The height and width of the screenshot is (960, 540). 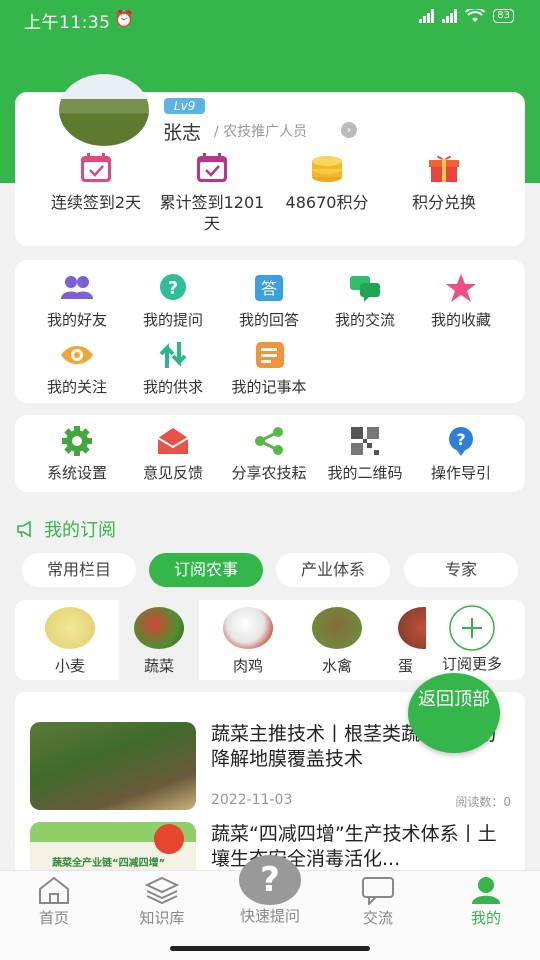 I want to click on category-strip: 小麦 蔬菜 肉鸡 水禽 蛋 订阅更多, so click(x=270, y=640).